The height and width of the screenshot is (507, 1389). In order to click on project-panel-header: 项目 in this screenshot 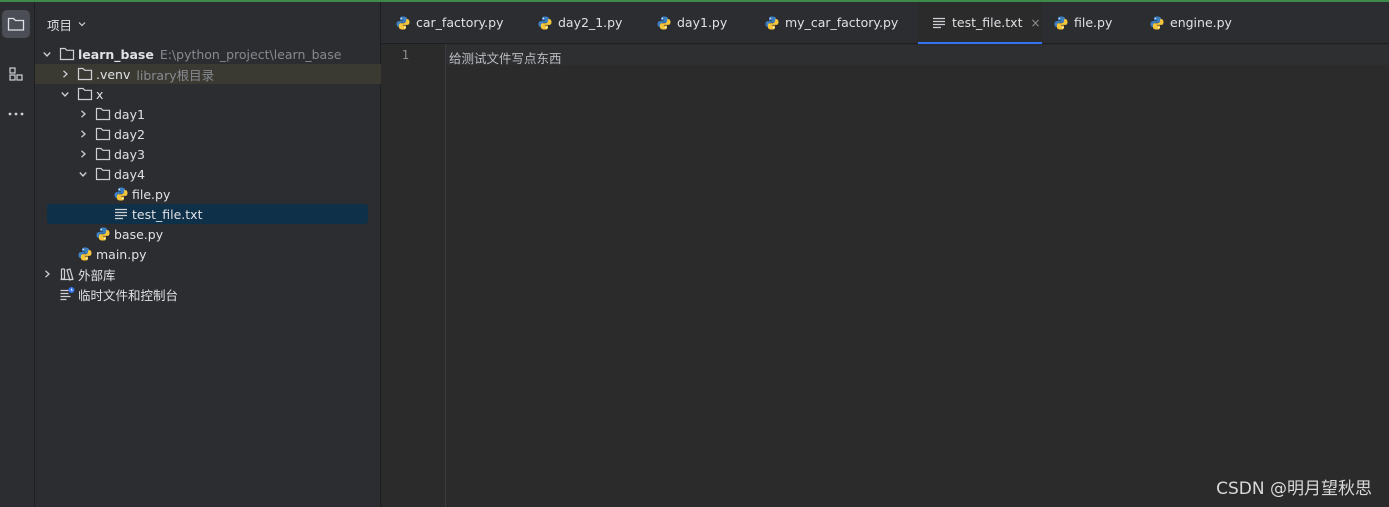, I will do `click(67, 24)`.